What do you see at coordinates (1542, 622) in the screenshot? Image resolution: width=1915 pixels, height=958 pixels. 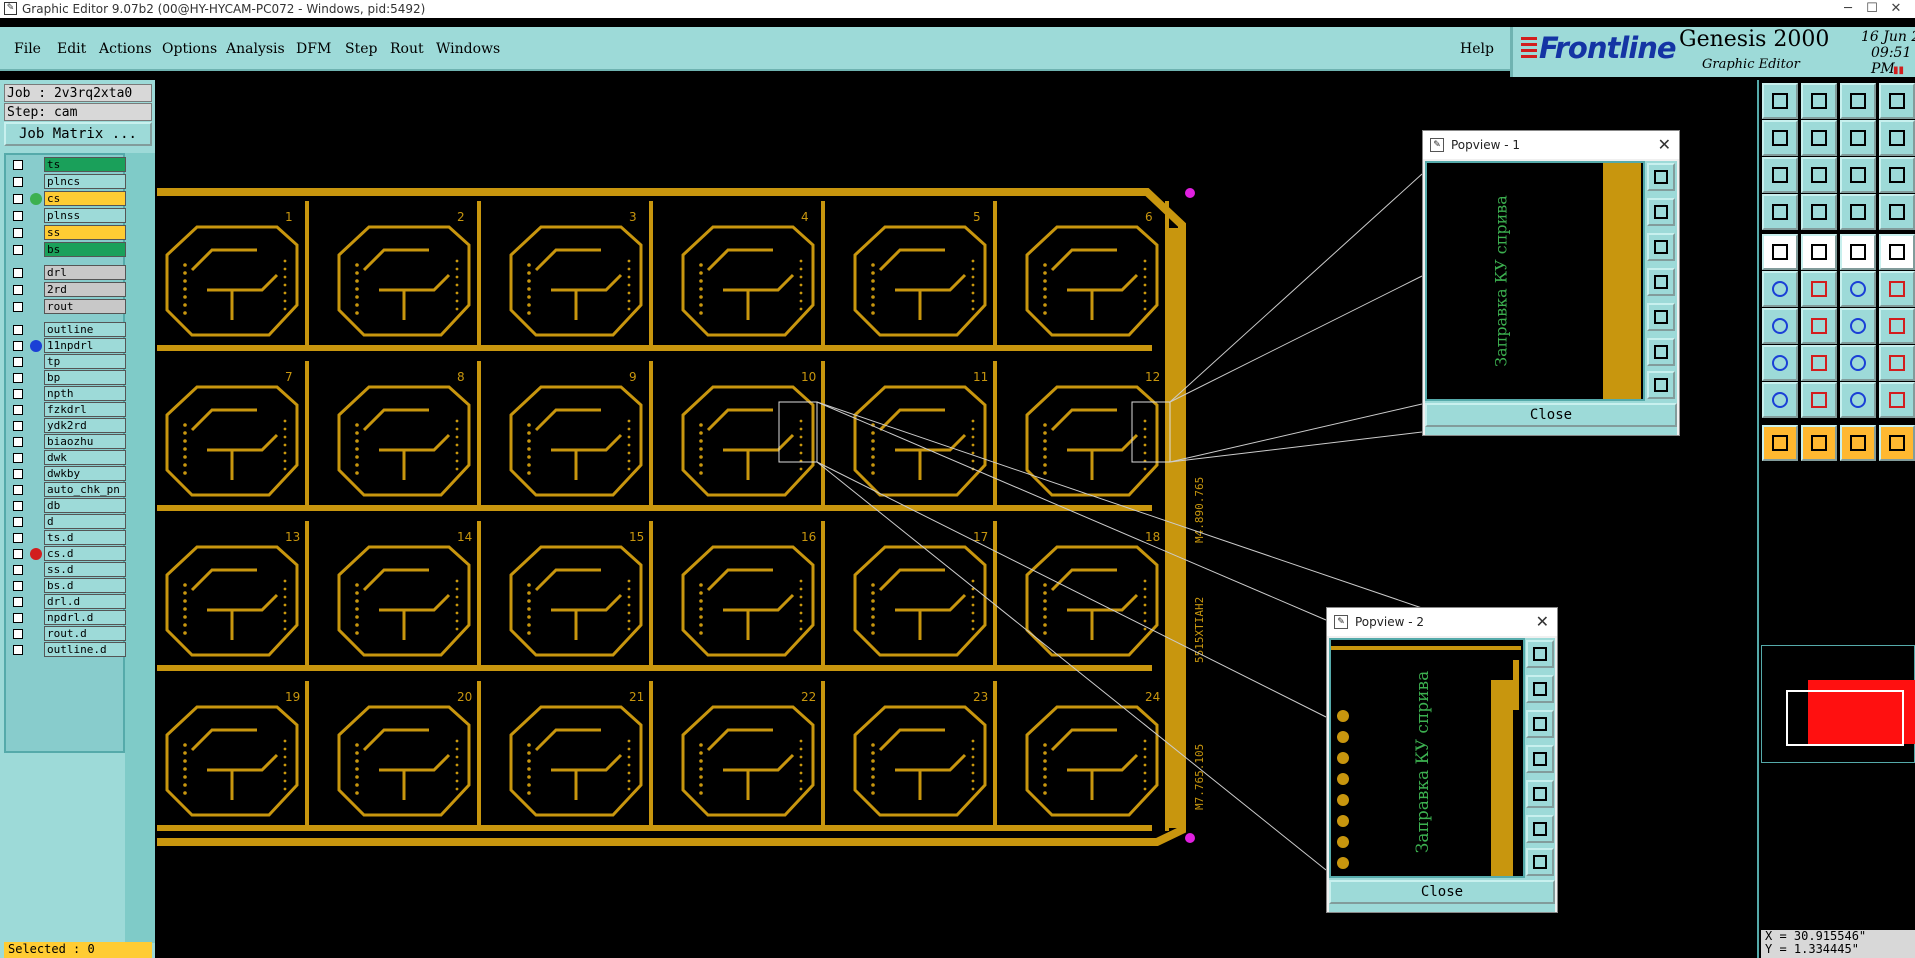 I see `popview-2-close-icon: ✕` at bounding box center [1542, 622].